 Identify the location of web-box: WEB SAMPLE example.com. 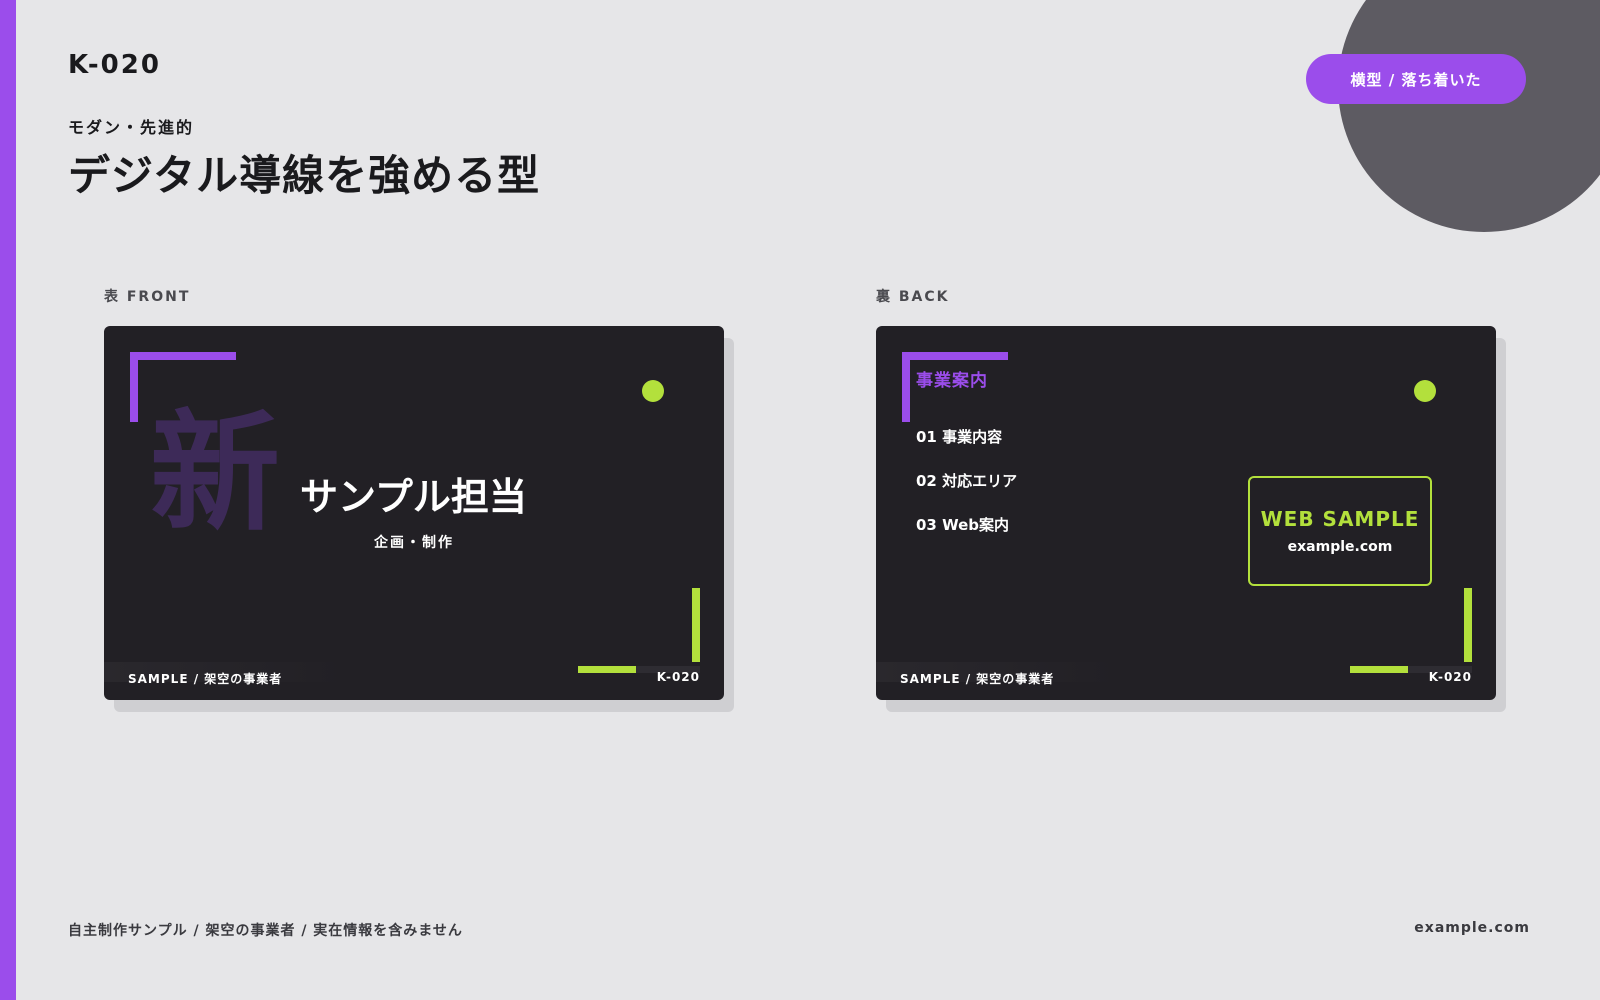
(1340, 531).